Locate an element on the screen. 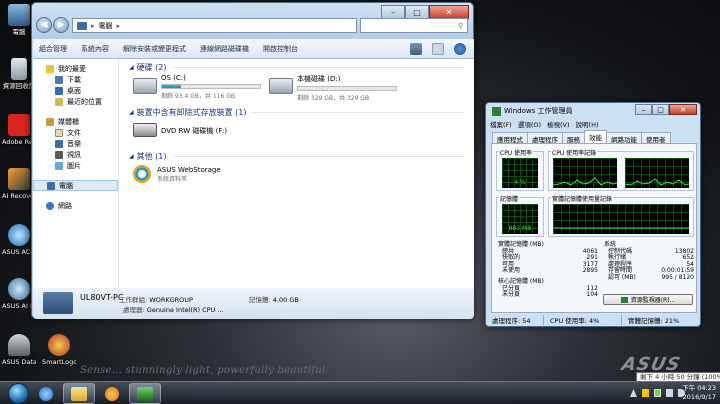 The height and width of the screenshot is (404, 720). dvd-drive-icon is located at coordinates (145, 130).